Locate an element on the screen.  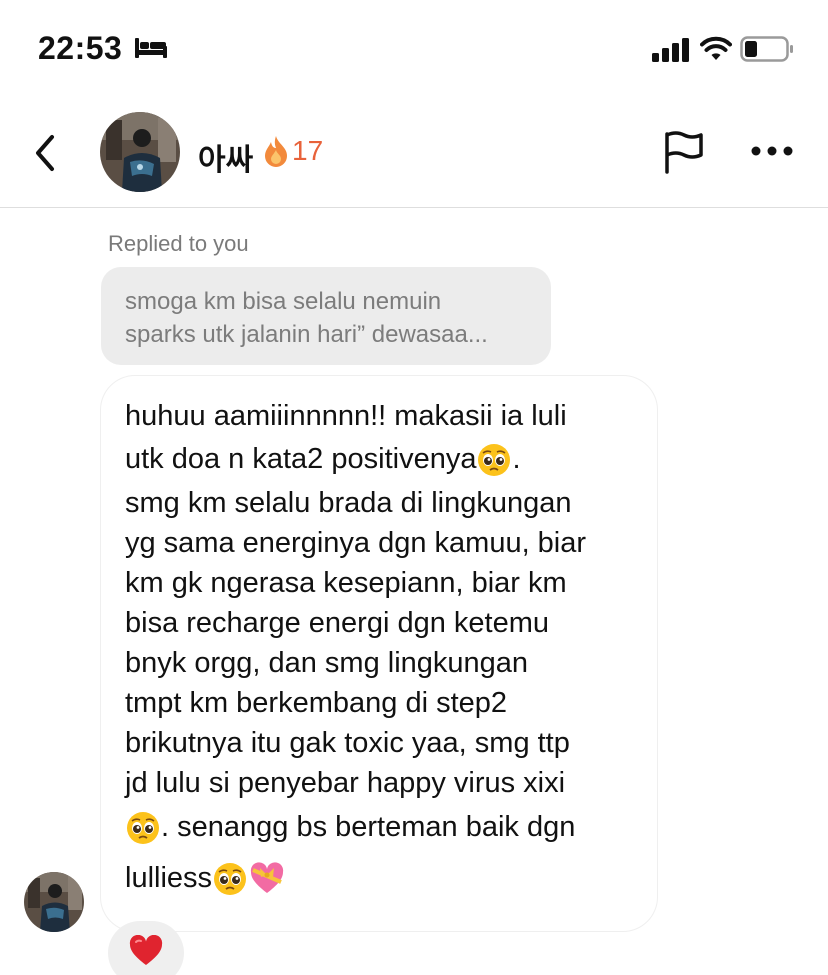
reaction-pill is located at coordinates (146, 948).